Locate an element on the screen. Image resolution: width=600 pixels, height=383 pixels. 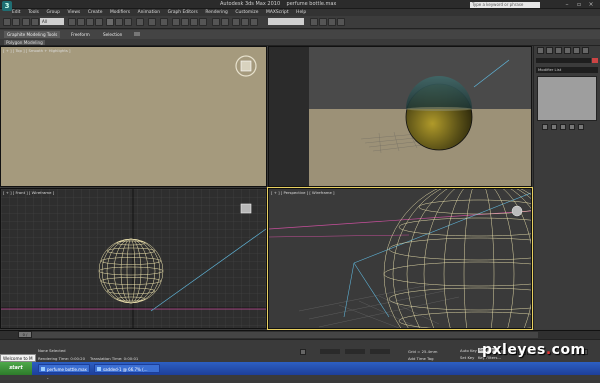
remove-modifier-icon is located at coordinates (572, 127).